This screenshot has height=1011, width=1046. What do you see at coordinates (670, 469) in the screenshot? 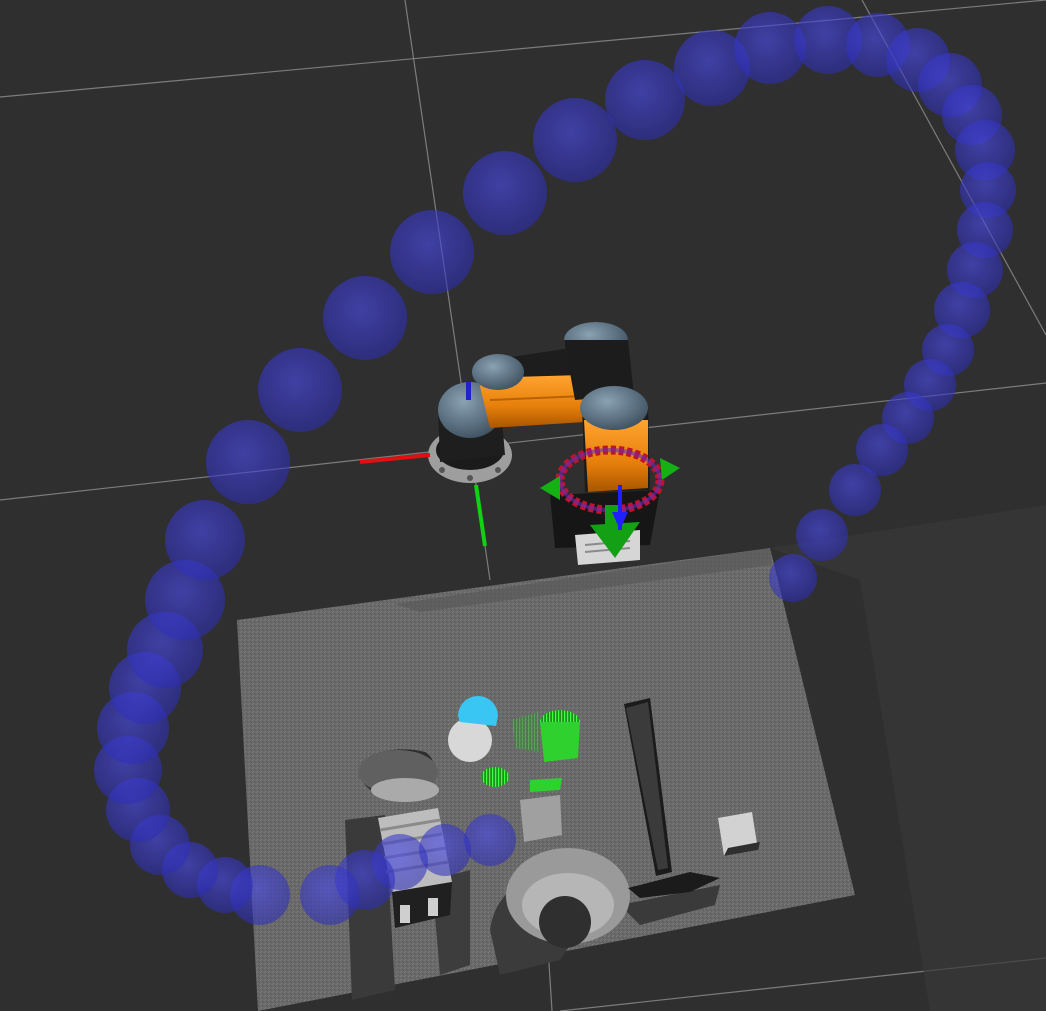
I see `marker-arrow-right` at bounding box center [670, 469].